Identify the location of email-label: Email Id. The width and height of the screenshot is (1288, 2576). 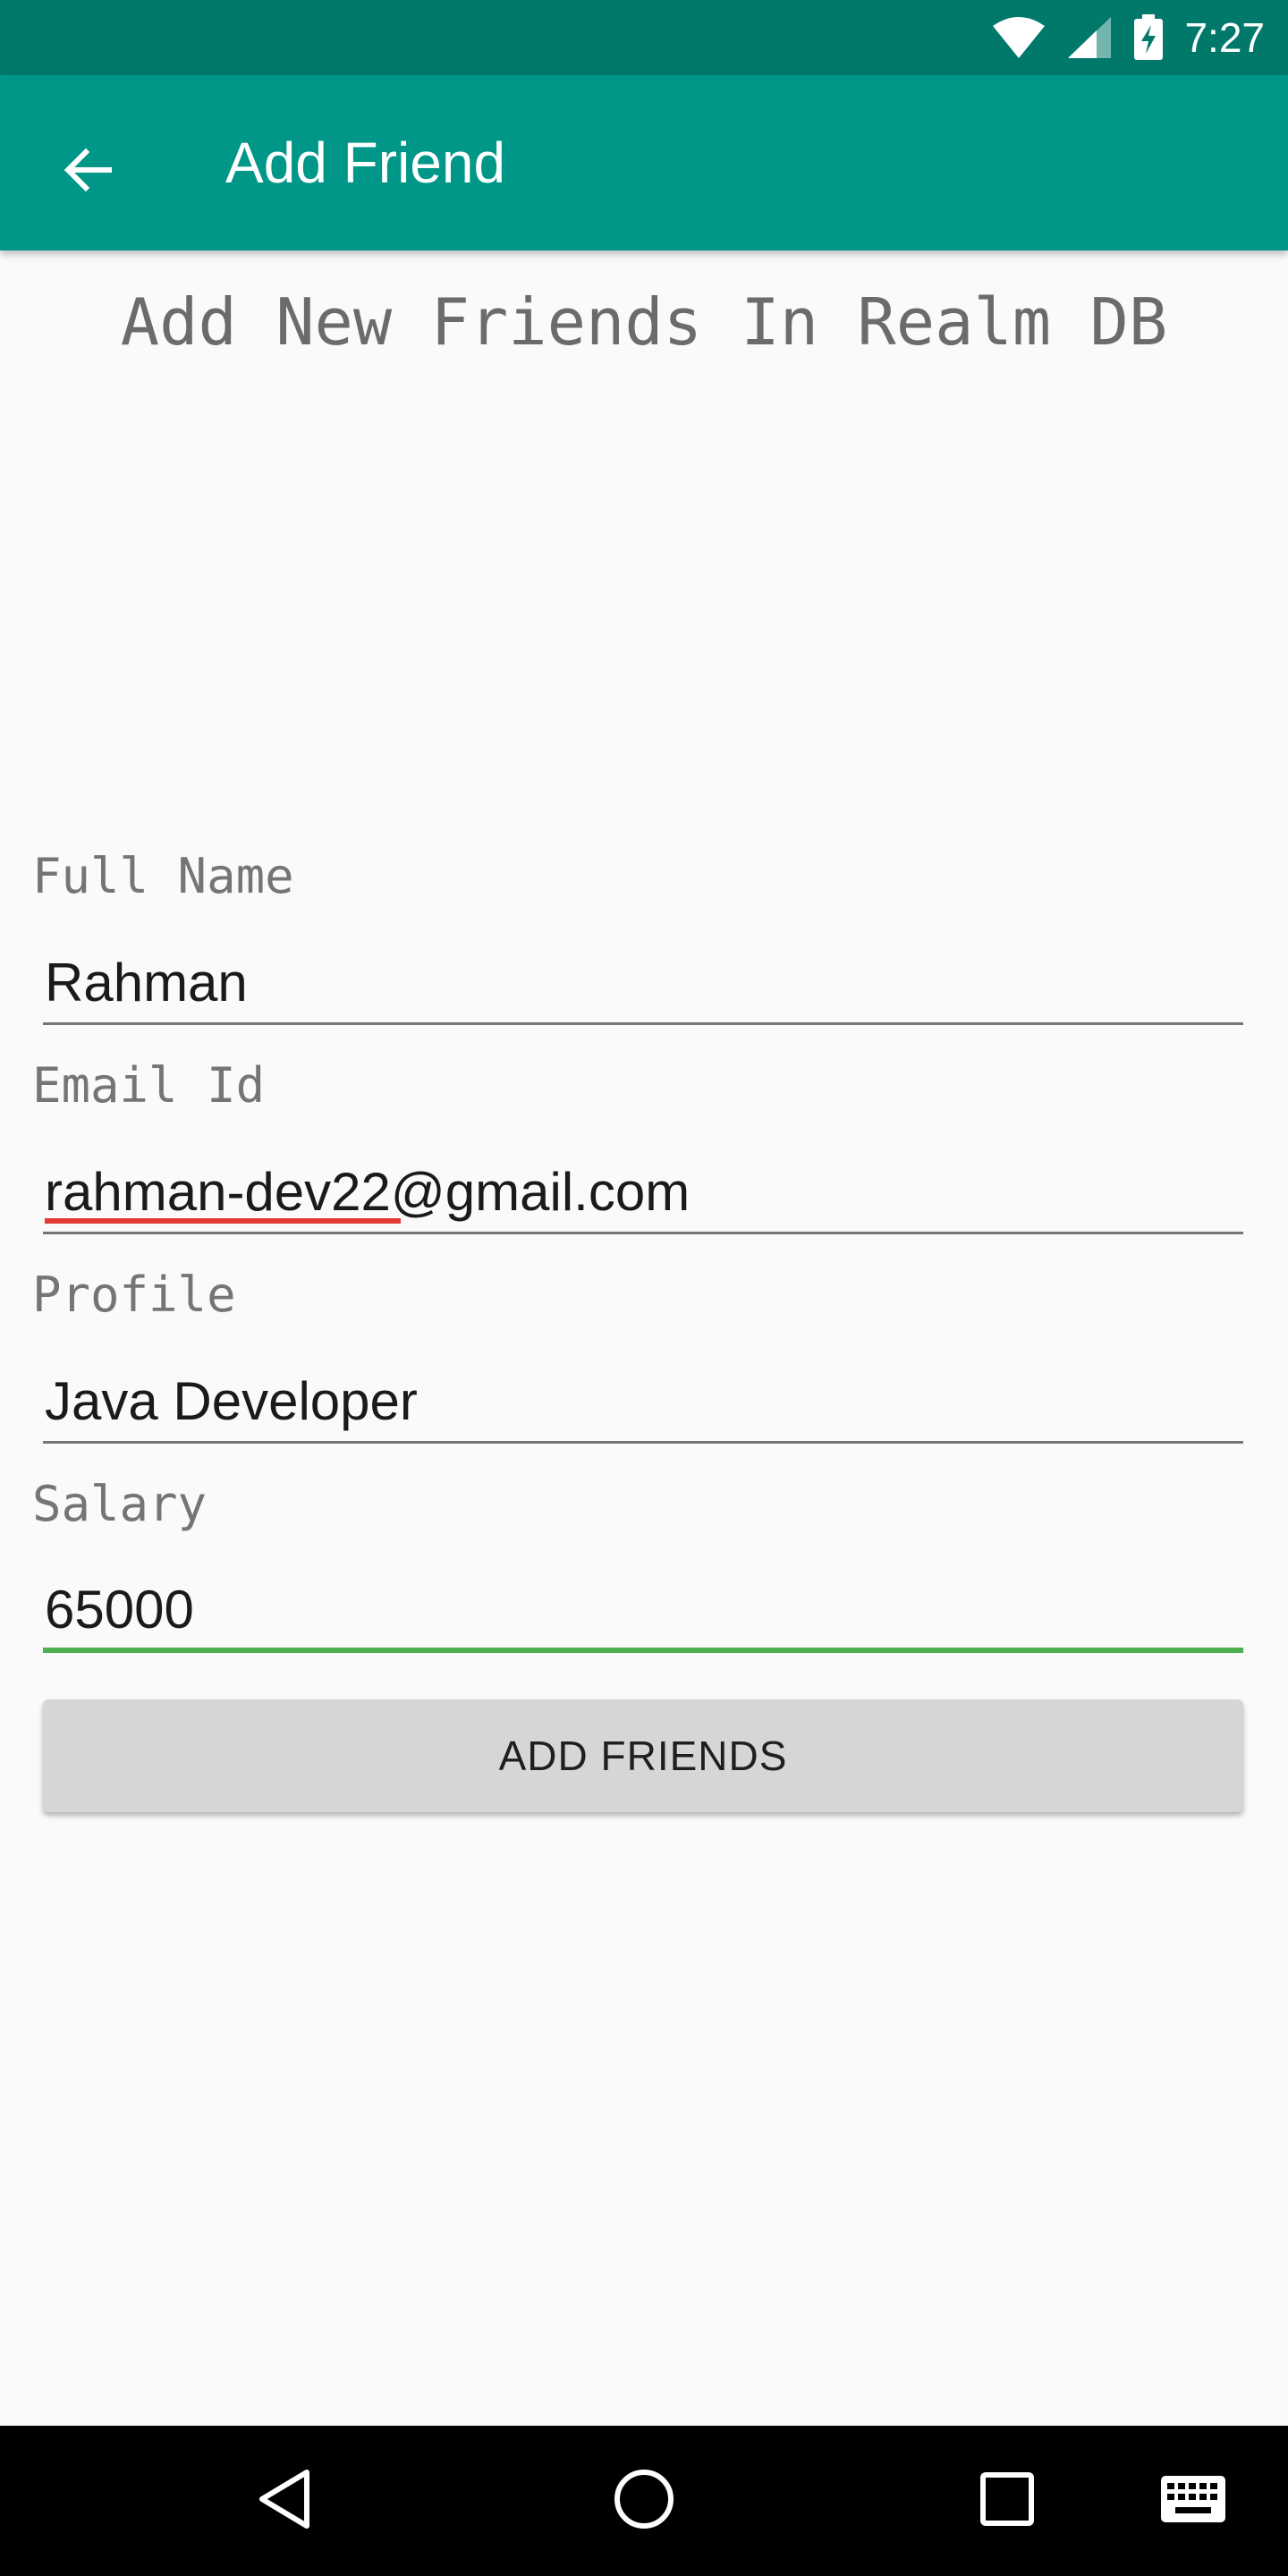
(149, 1085).